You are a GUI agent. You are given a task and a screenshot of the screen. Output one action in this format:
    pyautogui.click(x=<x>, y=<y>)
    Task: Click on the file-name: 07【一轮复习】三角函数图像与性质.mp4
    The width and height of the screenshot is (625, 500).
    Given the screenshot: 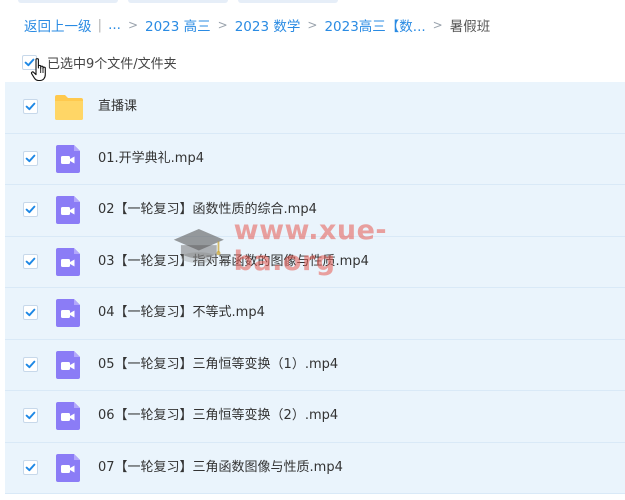 What is the action you would take?
    pyautogui.click(x=220, y=468)
    